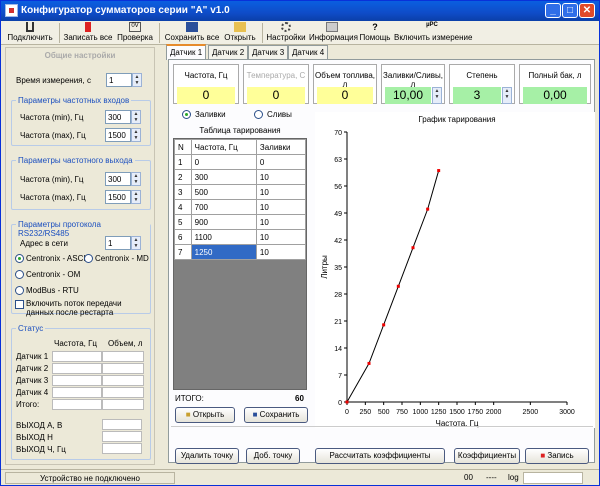  I want to click on tab-sensor-1: Датчик 1, so click(186, 52).